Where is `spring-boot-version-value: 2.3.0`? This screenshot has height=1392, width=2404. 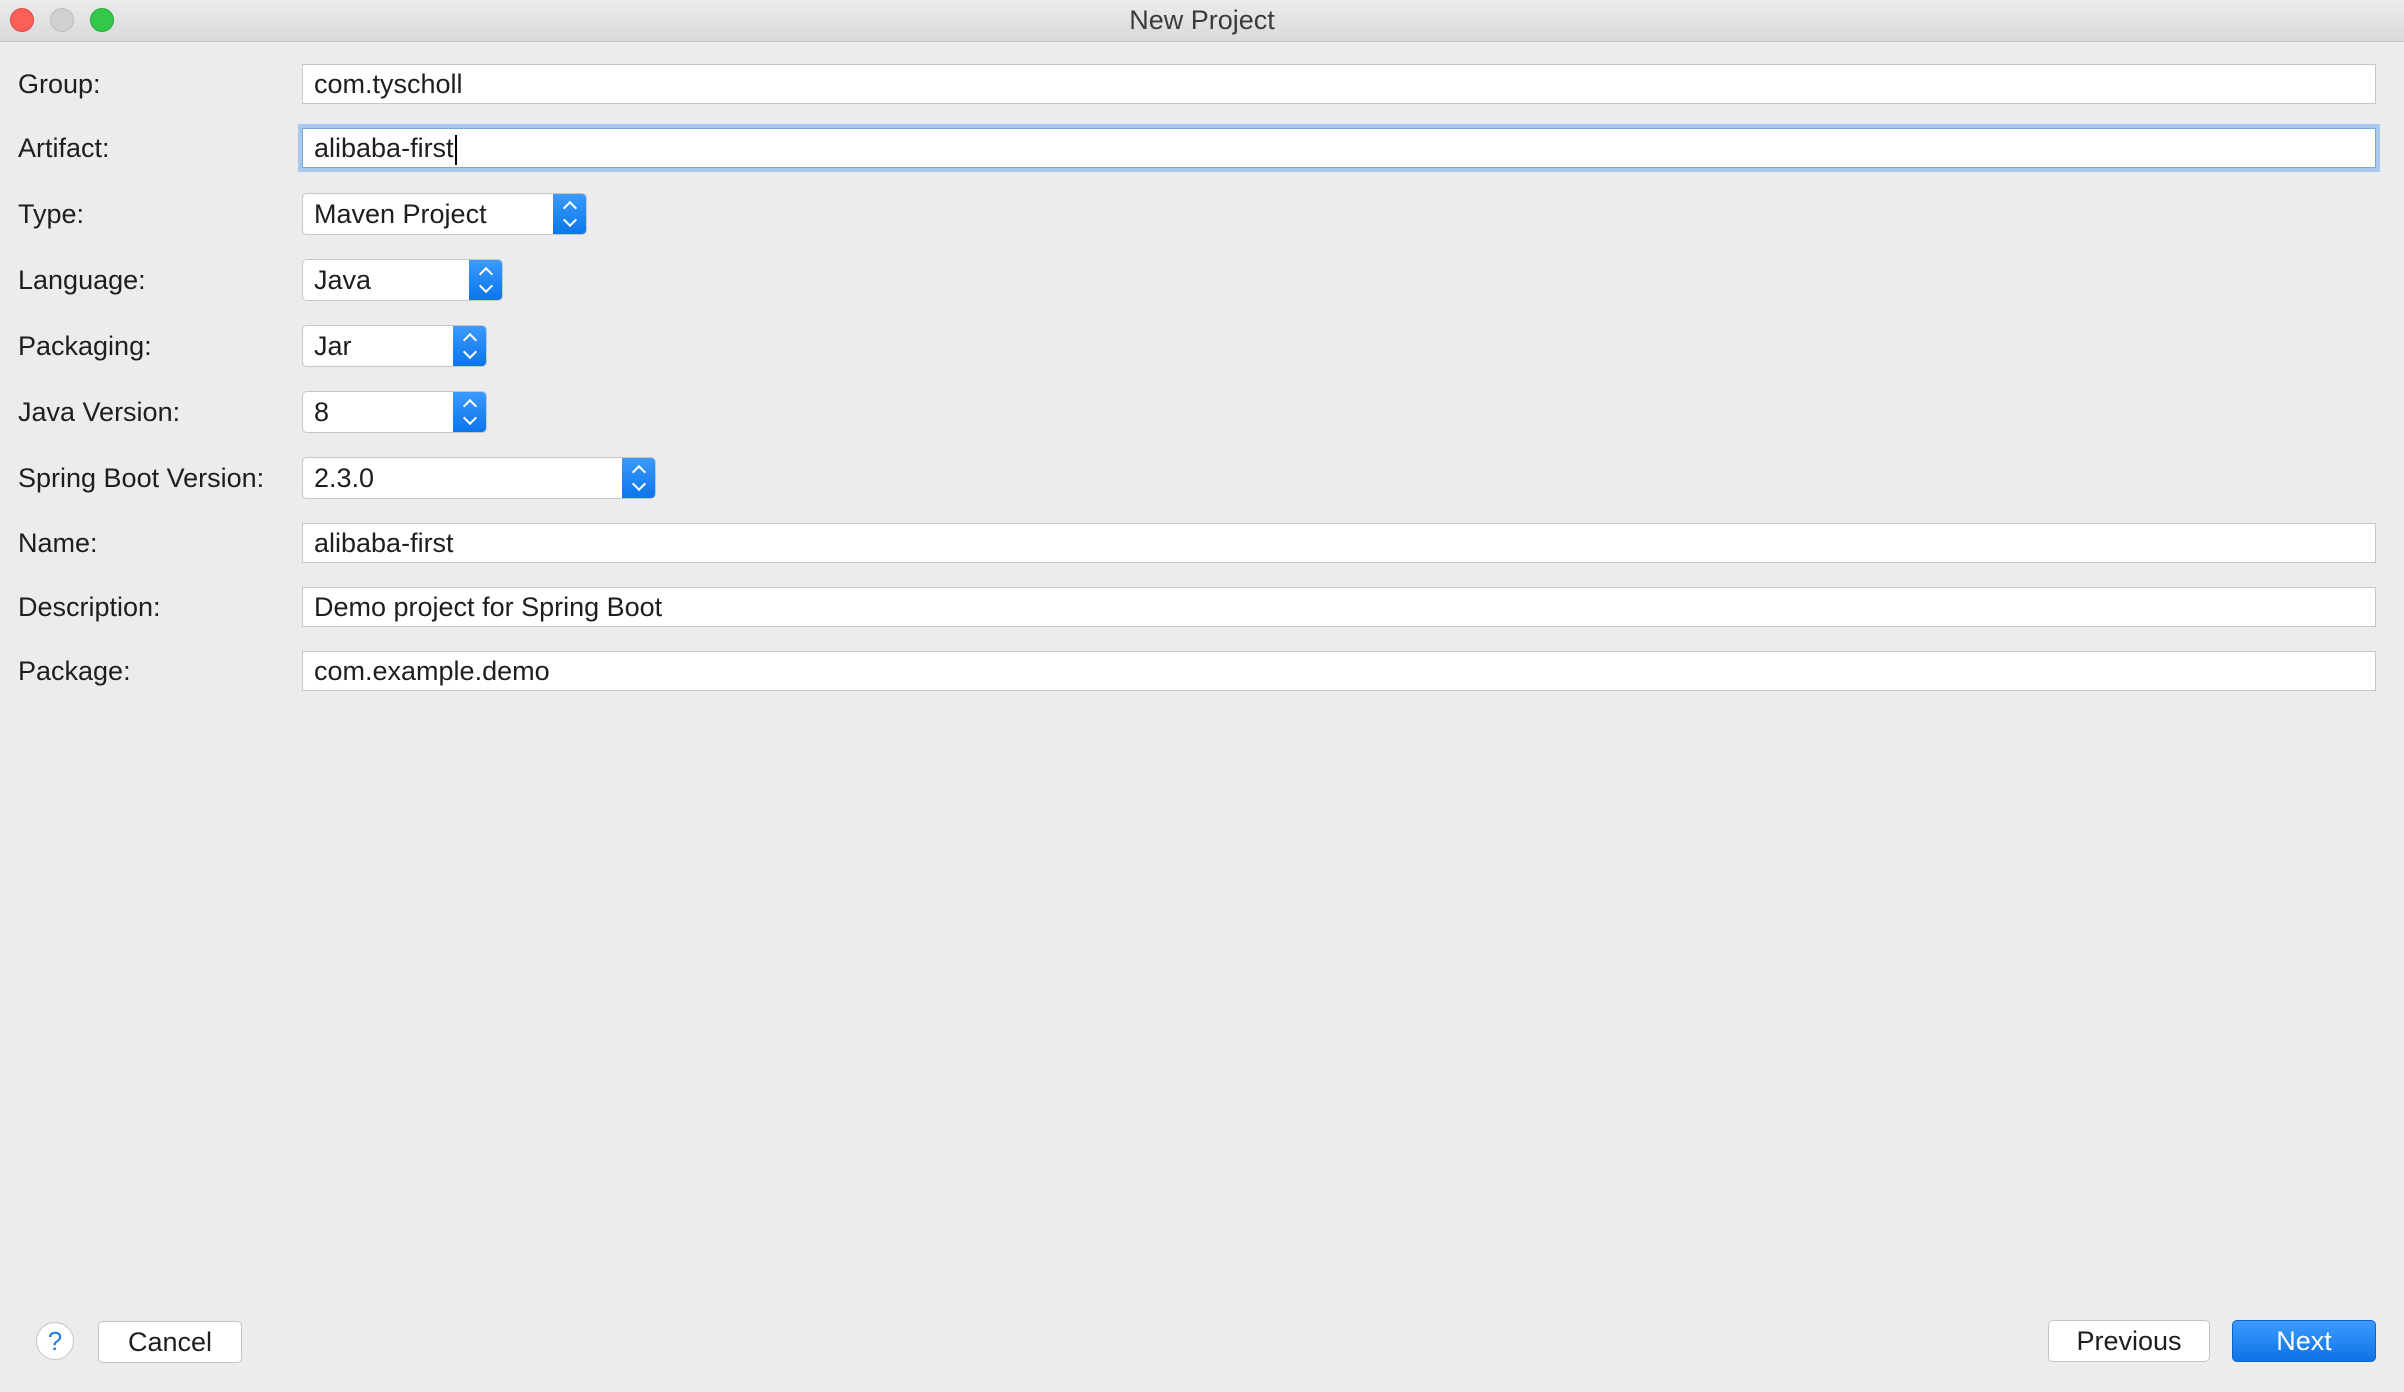 spring-boot-version-value: 2.3.0 is located at coordinates (344, 478).